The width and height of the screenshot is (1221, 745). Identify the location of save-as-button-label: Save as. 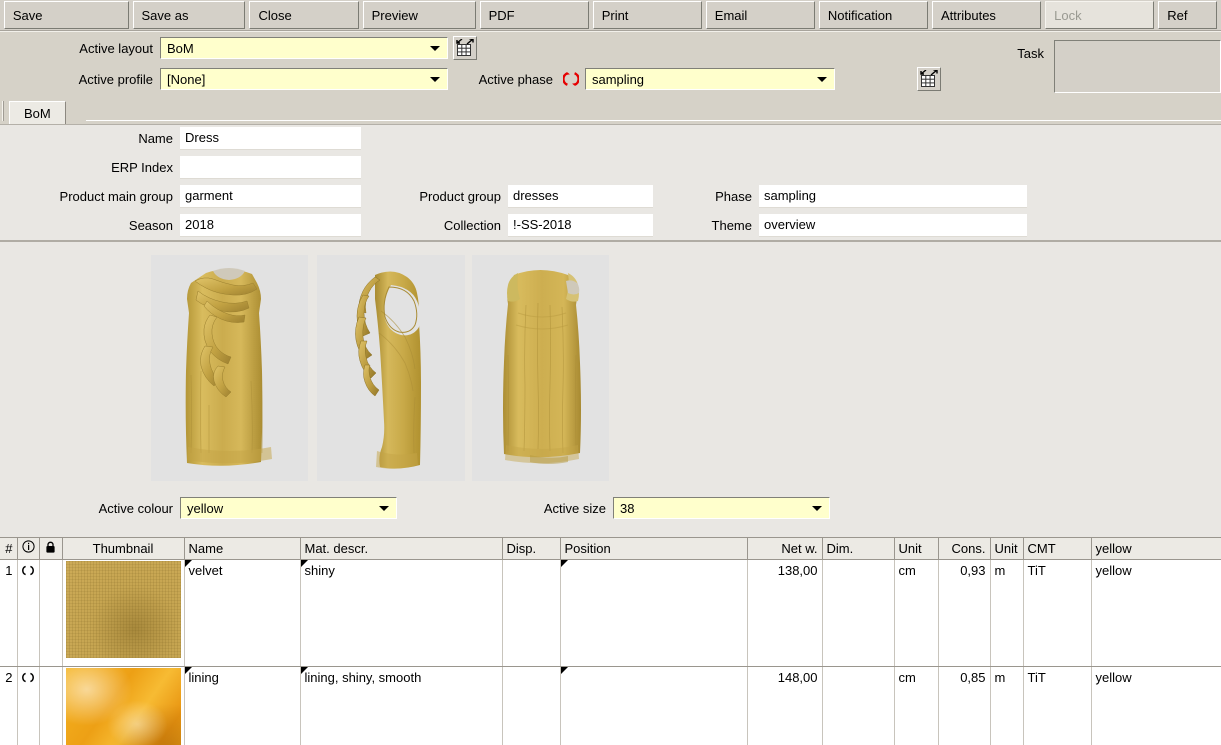
(165, 15).